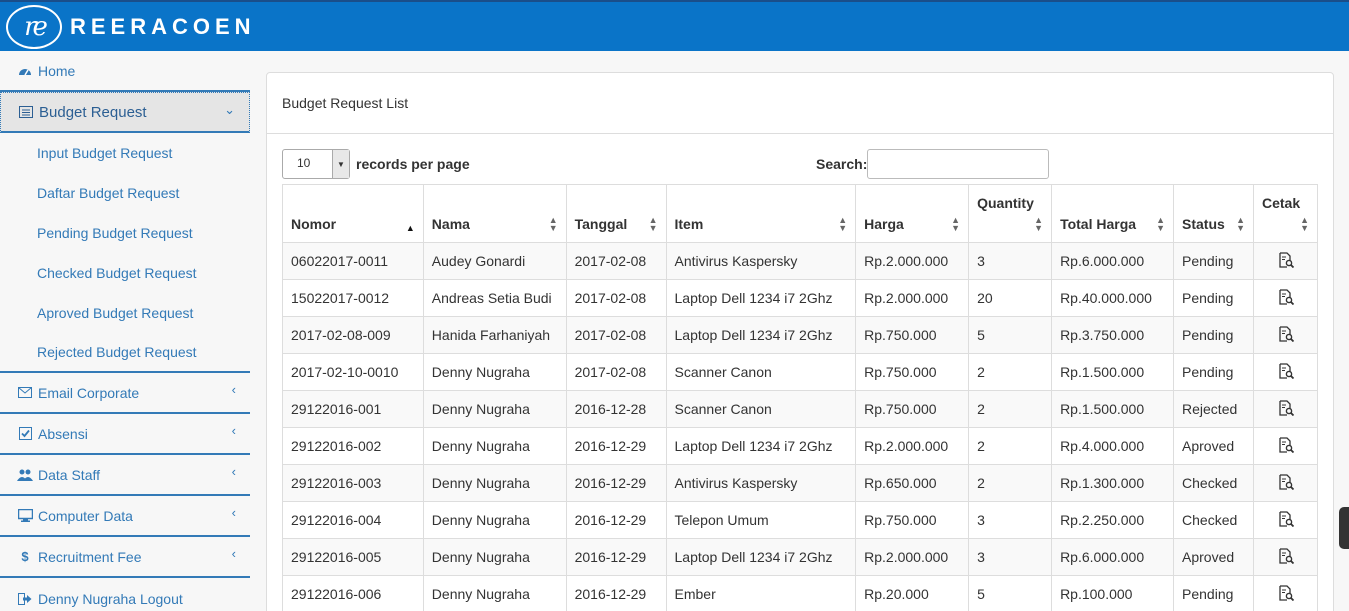  I want to click on brand-name: REERACOEN, so click(163, 26).